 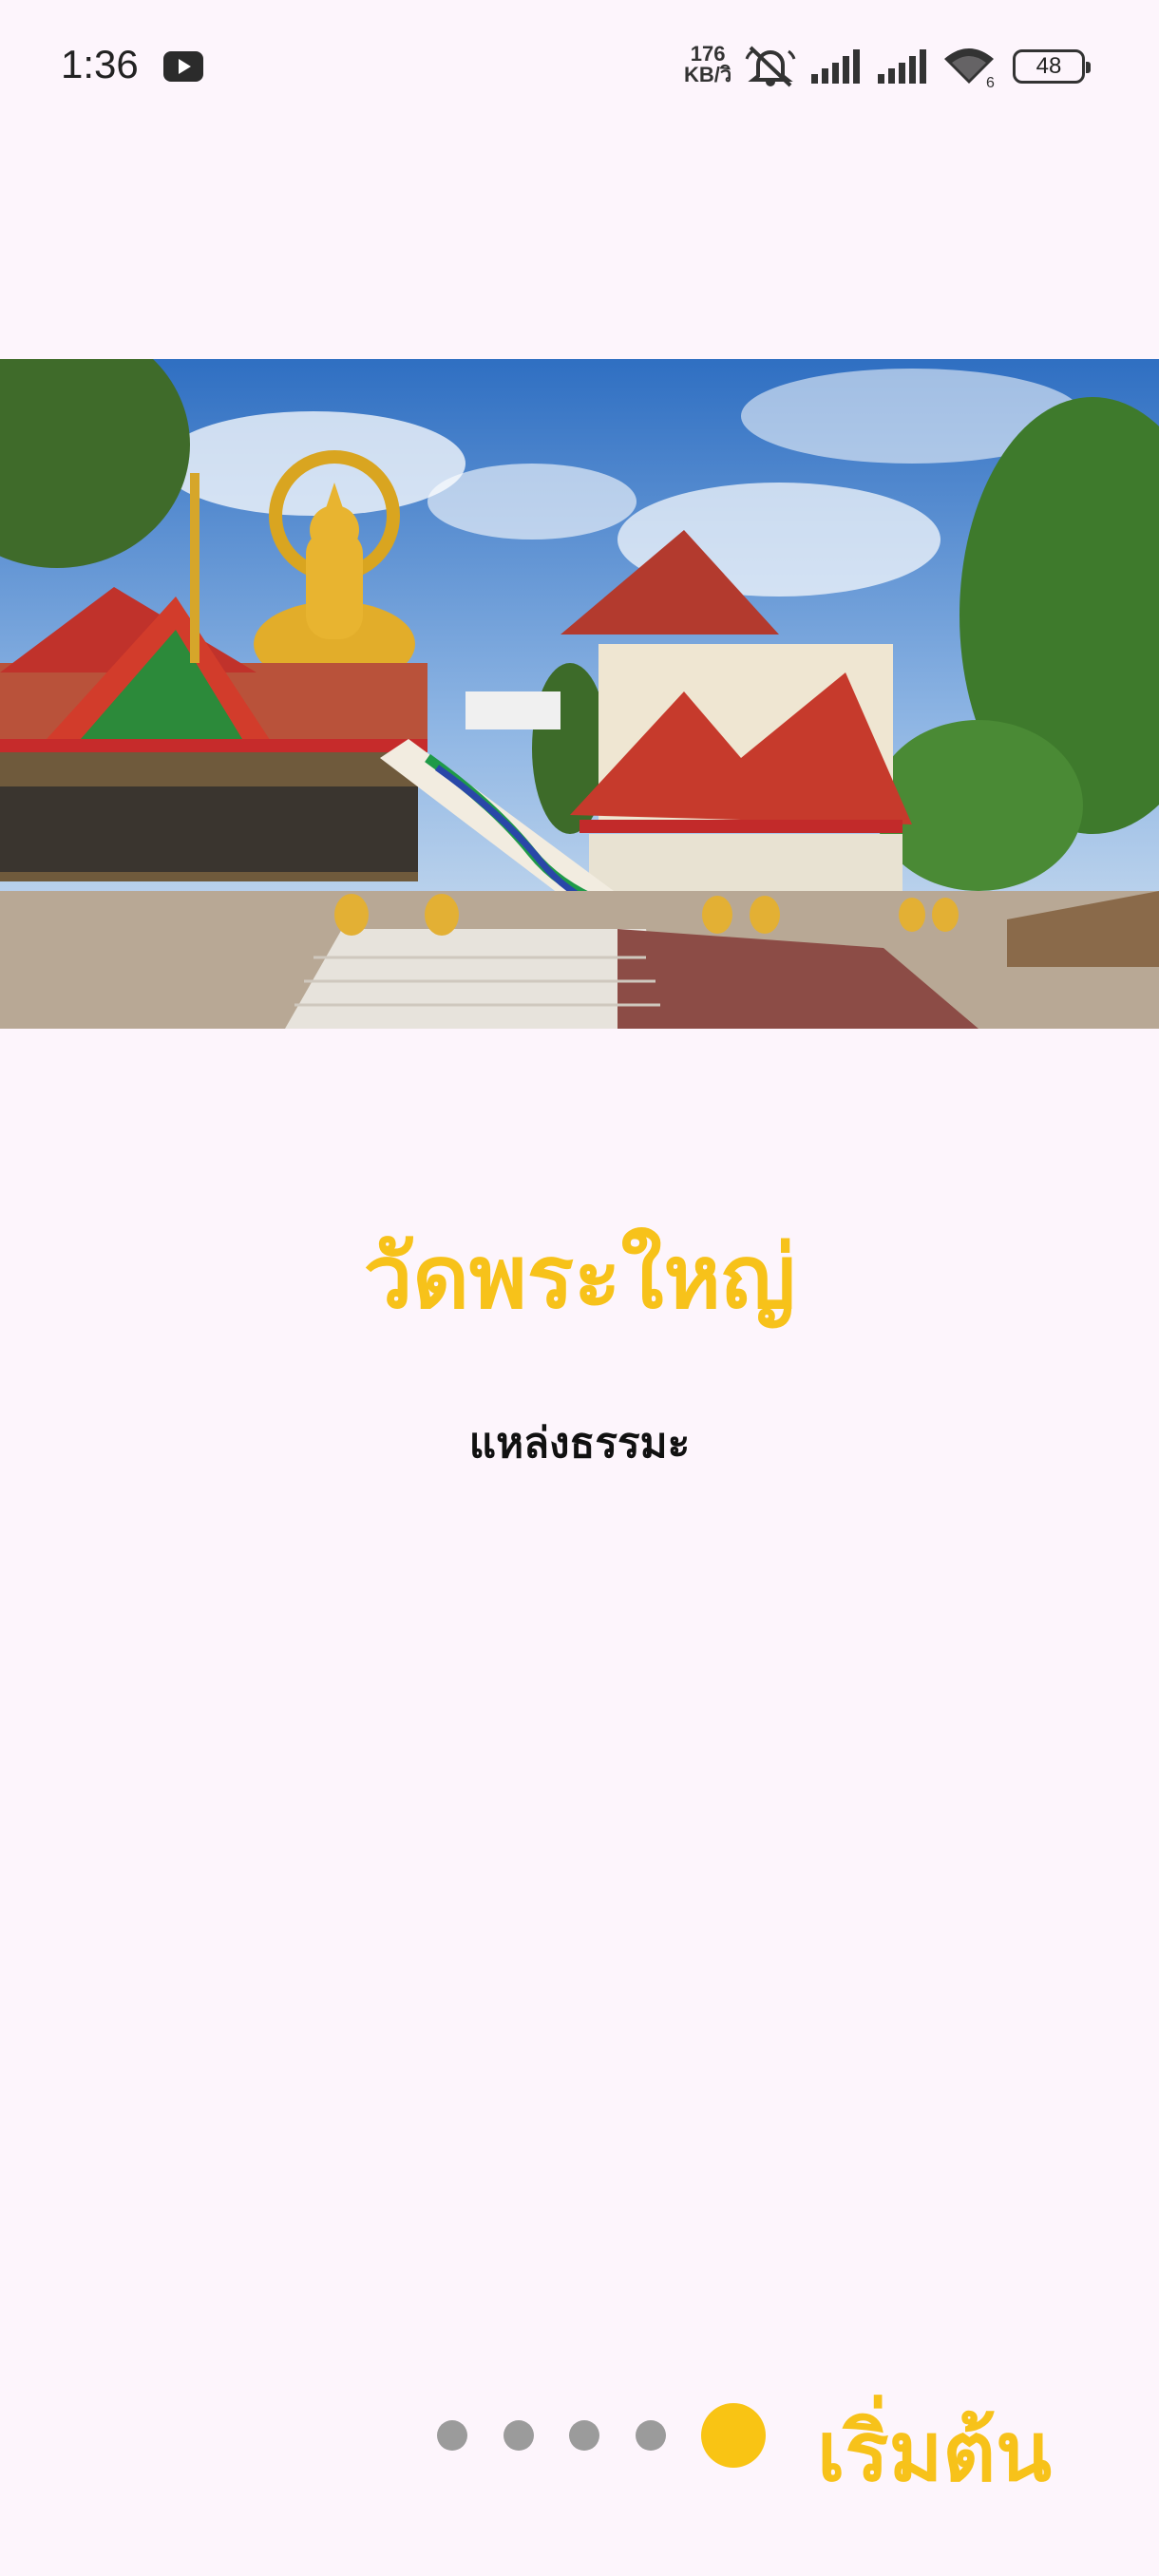 What do you see at coordinates (770, 66) in the screenshot?
I see `mute-icon` at bounding box center [770, 66].